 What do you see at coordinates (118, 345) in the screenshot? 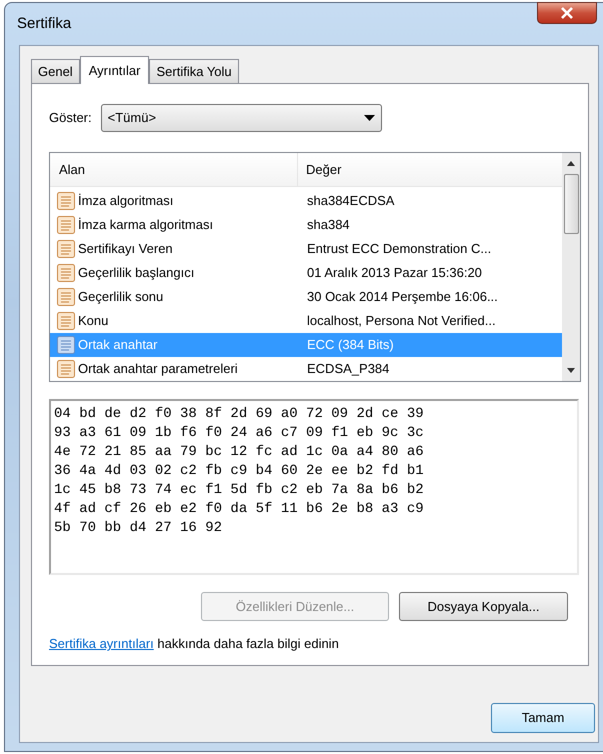
I see `field-name: Ortak anahtar` at bounding box center [118, 345].